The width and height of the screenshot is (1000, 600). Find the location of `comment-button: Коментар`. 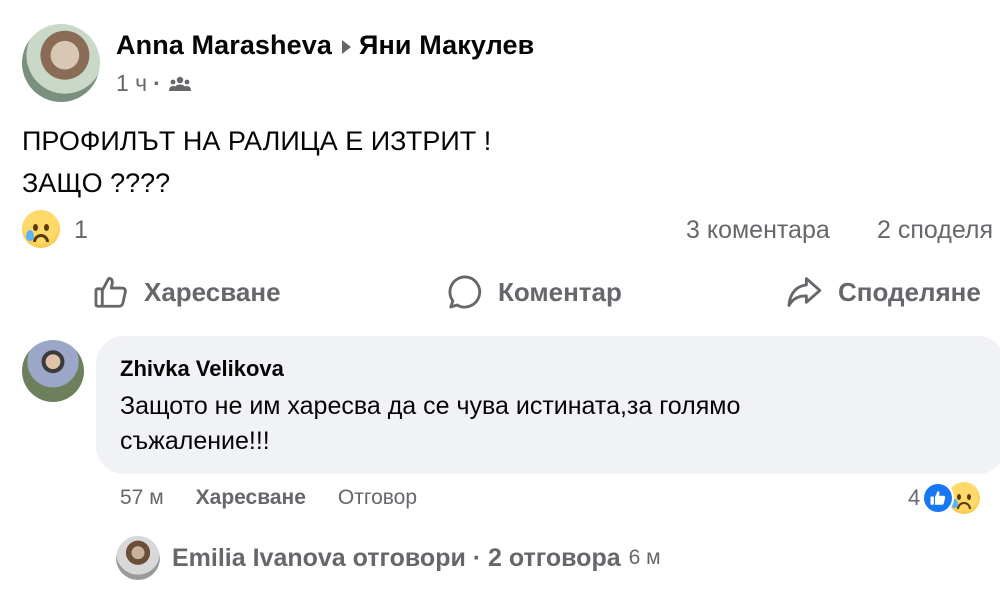

comment-button: Коментар is located at coordinates (534, 292).